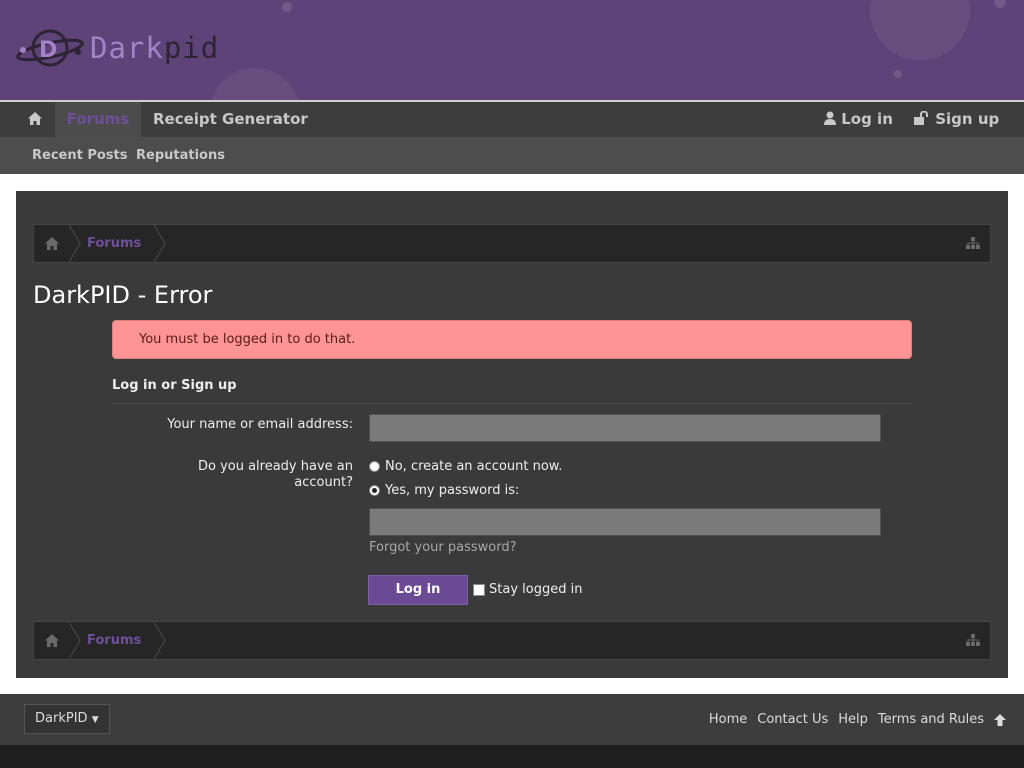 The image size is (1024, 768). Describe the element at coordinates (95, 720) in the screenshot. I see `chevron-down-icon: ▼` at that location.